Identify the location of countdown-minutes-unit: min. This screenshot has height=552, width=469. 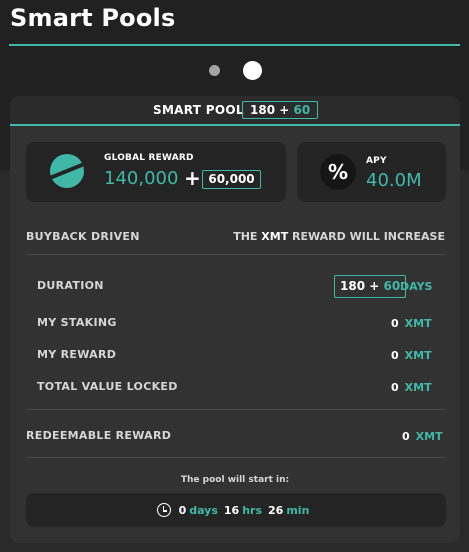
(298, 510).